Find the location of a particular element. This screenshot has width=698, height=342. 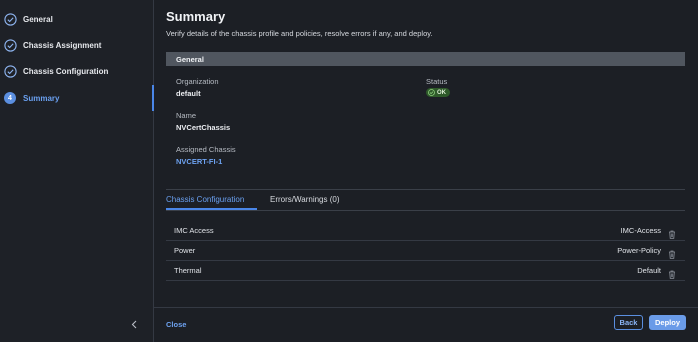

policy-name: IMC-Access is located at coordinates (640, 230).